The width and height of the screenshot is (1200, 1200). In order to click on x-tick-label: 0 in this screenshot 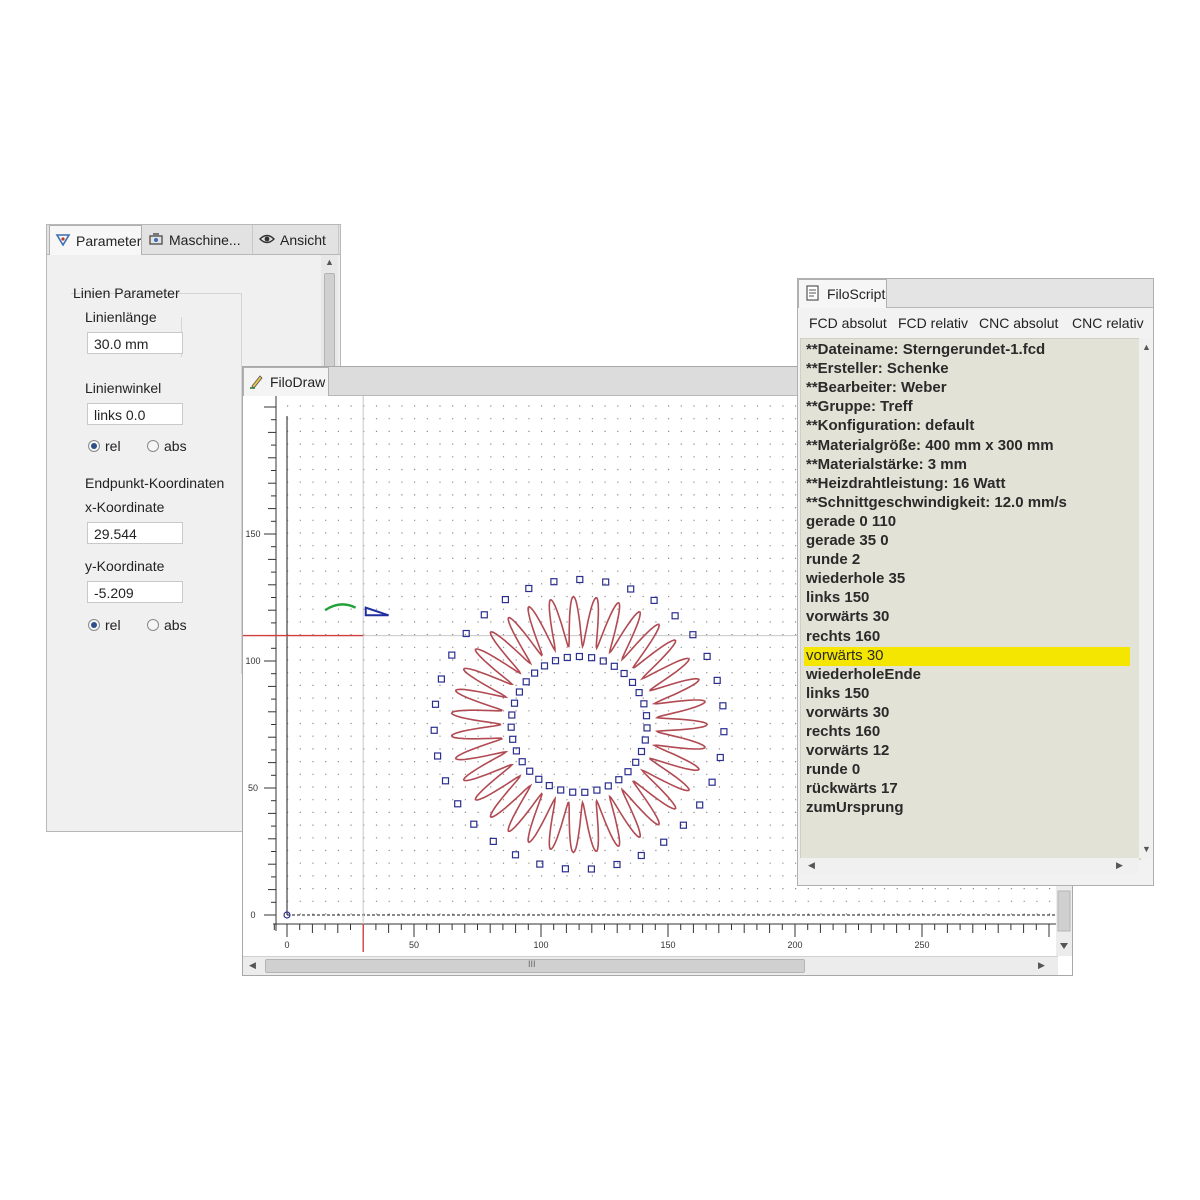, I will do `click(286, 945)`.